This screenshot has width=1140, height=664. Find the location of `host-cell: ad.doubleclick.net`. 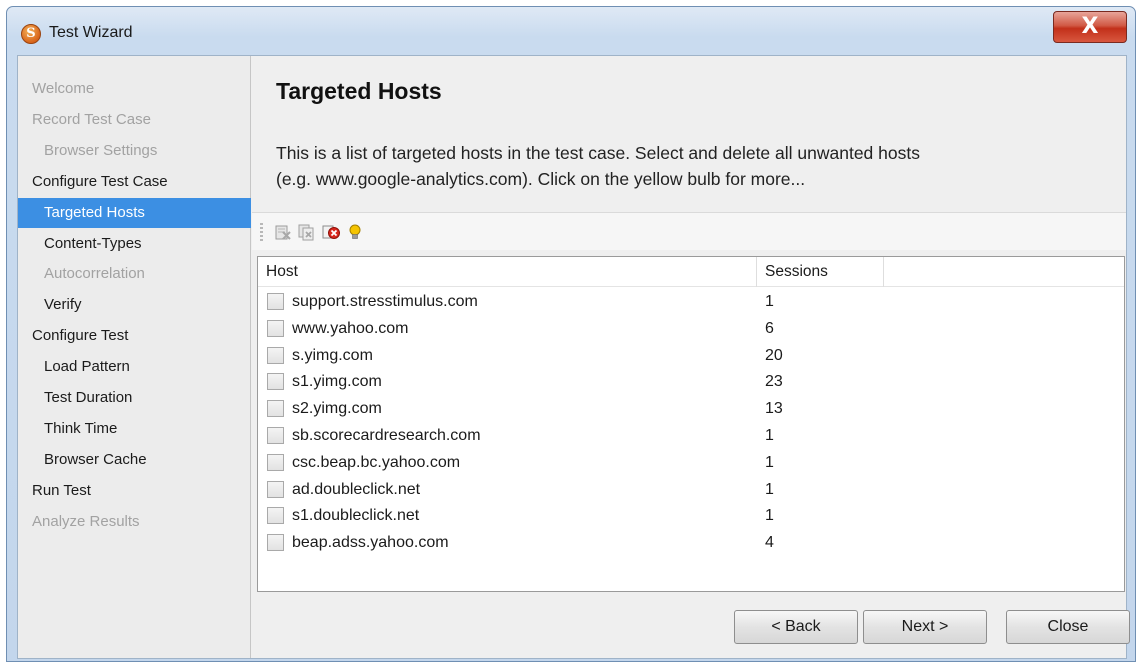

host-cell: ad.doubleclick.net is located at coordinates (356, 489).